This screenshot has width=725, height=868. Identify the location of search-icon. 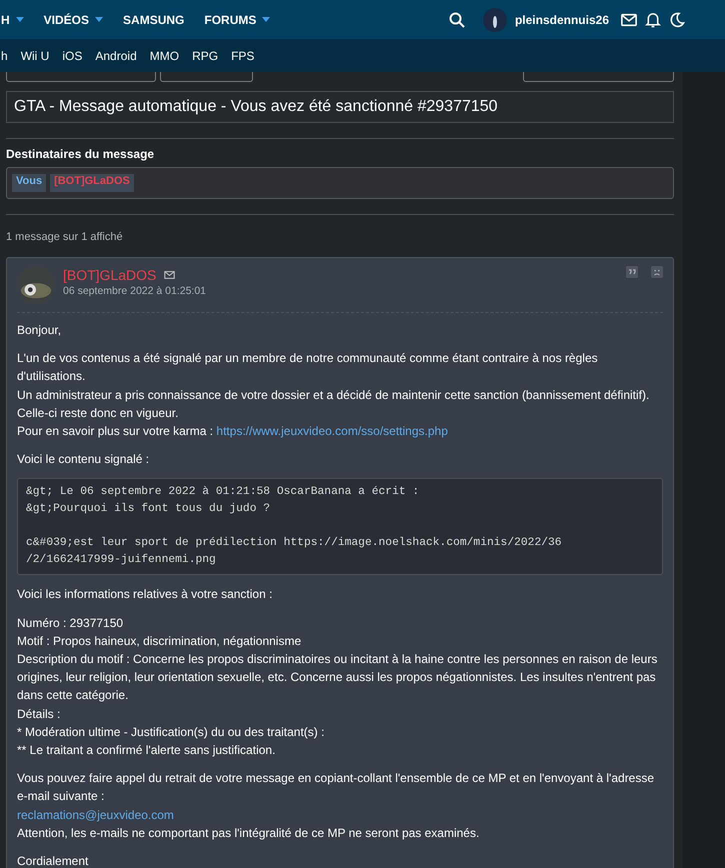
(456, 20).